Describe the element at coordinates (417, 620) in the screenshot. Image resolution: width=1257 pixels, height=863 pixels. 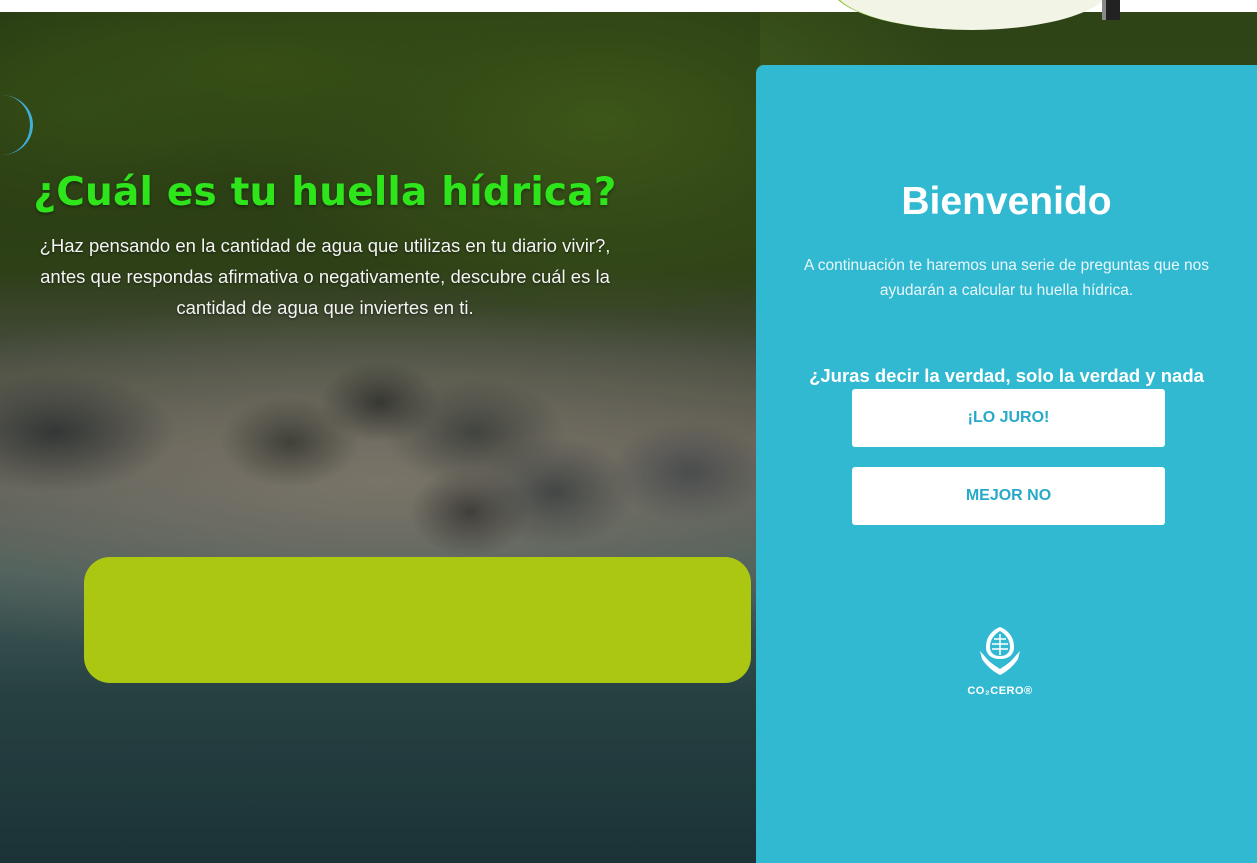
I see `green-panel` at that location.